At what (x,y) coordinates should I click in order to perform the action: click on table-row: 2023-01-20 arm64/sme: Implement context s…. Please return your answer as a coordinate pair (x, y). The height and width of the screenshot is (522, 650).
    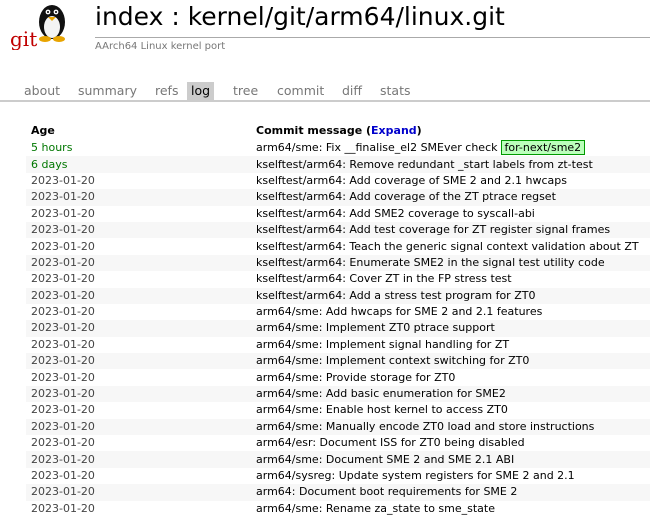
    Looking at the image, I should click on (338, 361).